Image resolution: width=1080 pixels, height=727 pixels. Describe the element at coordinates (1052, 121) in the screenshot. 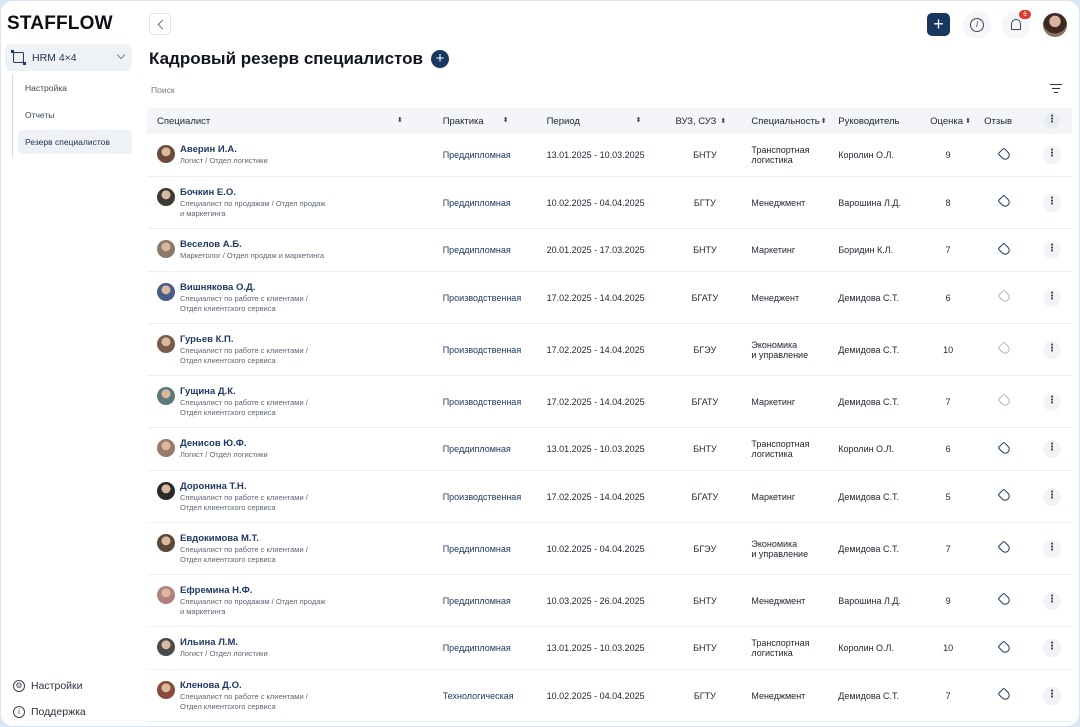

I see `columns-menu-button: ⋮` at that location.